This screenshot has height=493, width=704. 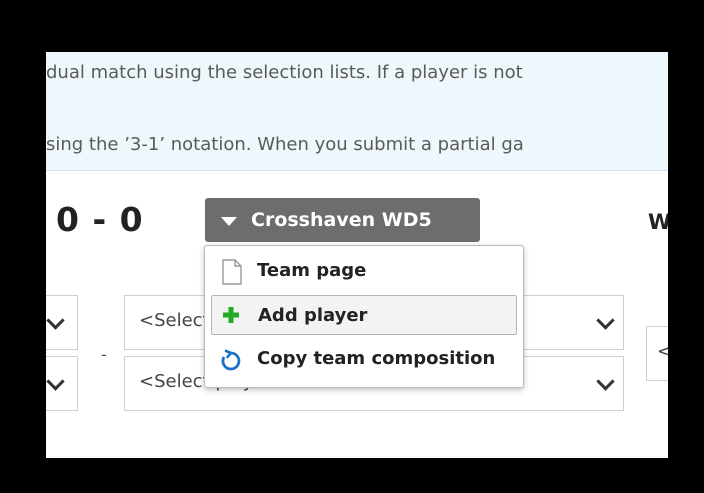 What do you see at coordinates (100, 219) in the screenshot?
I see `match-score: 0 - 0` at bounding box center [100, 219].